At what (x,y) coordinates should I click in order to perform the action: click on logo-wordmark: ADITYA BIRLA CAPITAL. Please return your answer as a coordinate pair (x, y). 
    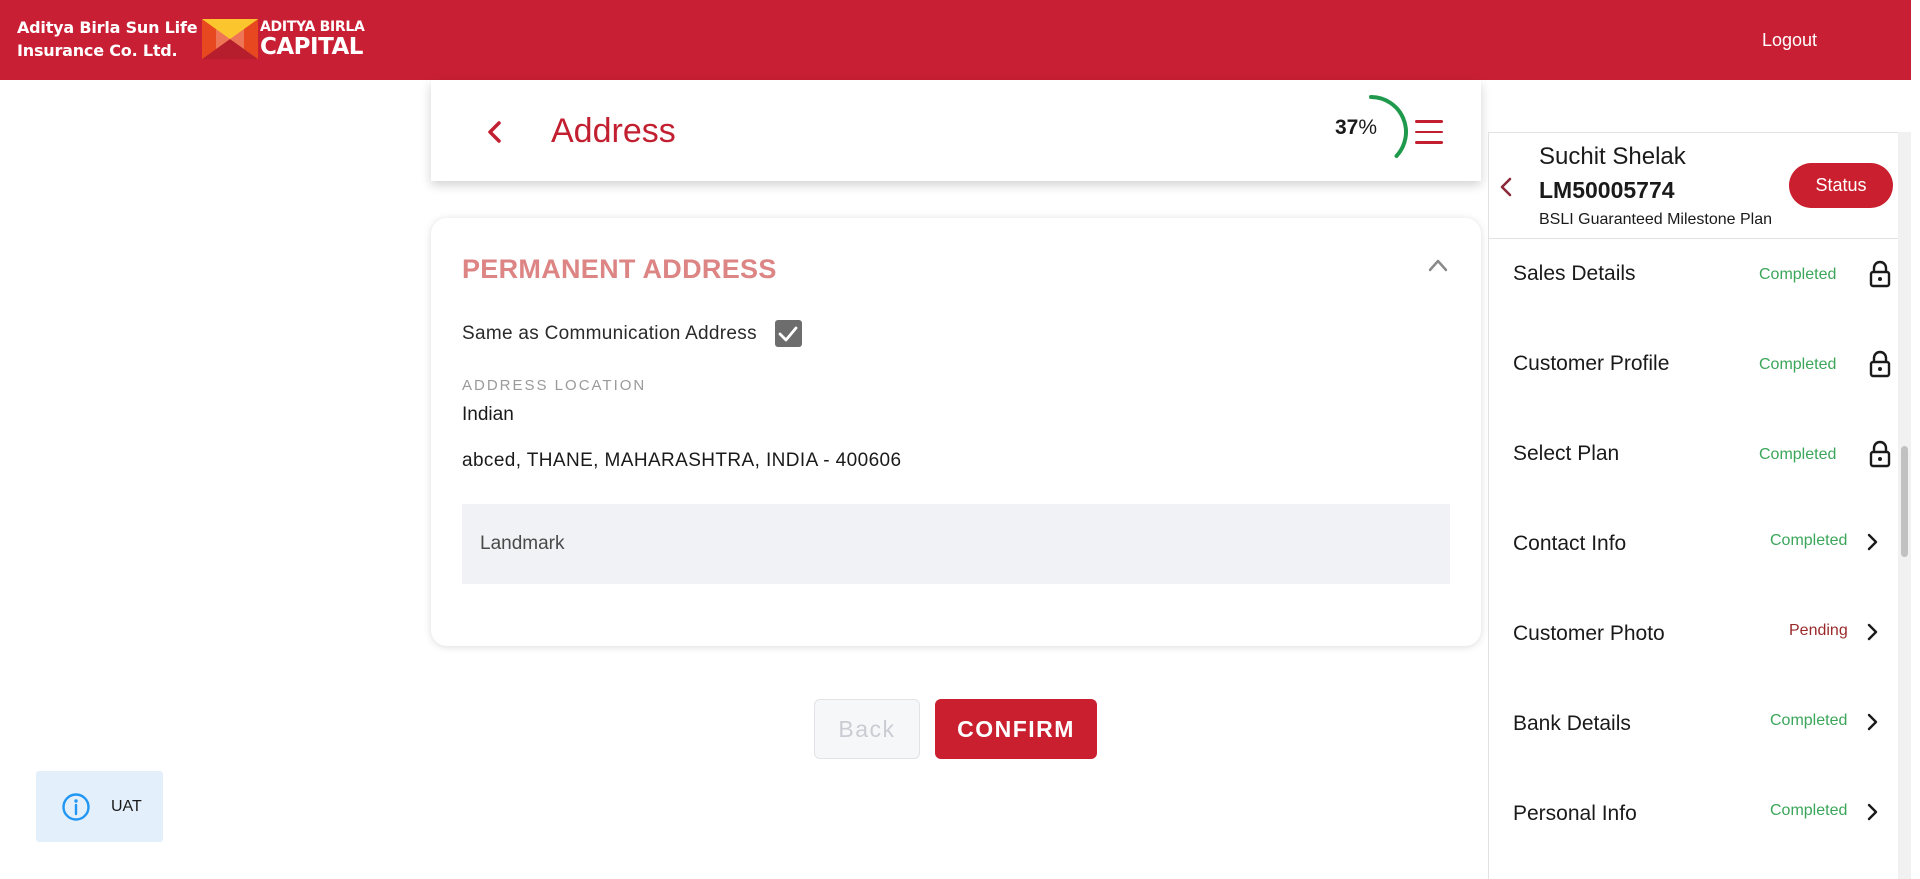
    Looking at the image, I should click on (312, 39).